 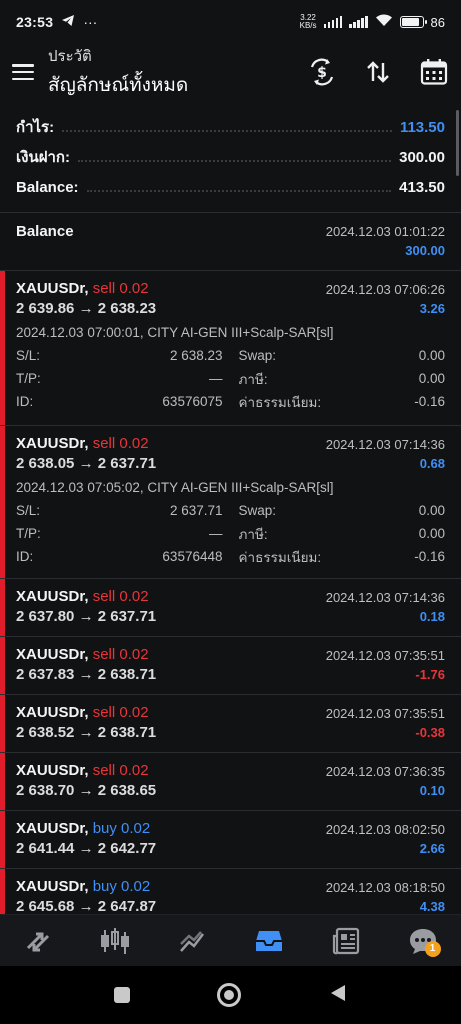 I want to click on system-navigation, so click(x=230, y=995).